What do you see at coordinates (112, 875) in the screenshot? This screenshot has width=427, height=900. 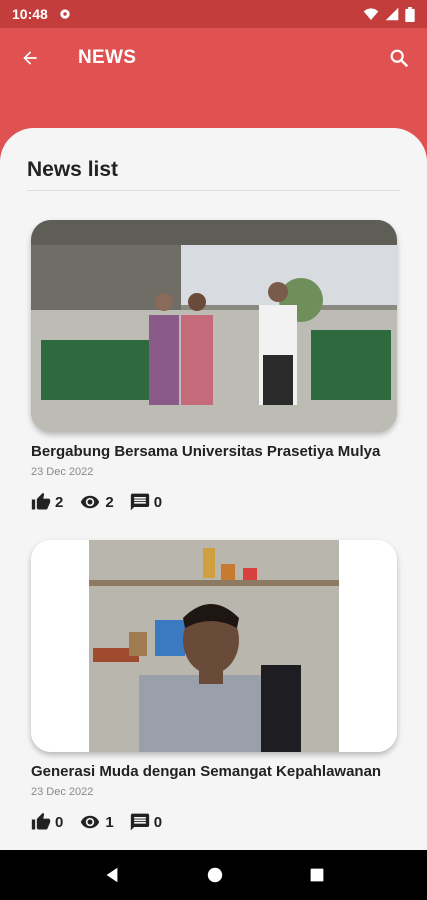 I see `back-triangle-icon` at bounding box center [112, 875].